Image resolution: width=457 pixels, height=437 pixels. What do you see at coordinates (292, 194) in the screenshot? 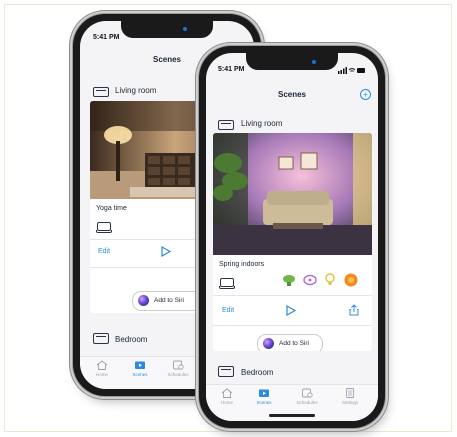
I see `scene-photo` at bounding box center [292, 194].